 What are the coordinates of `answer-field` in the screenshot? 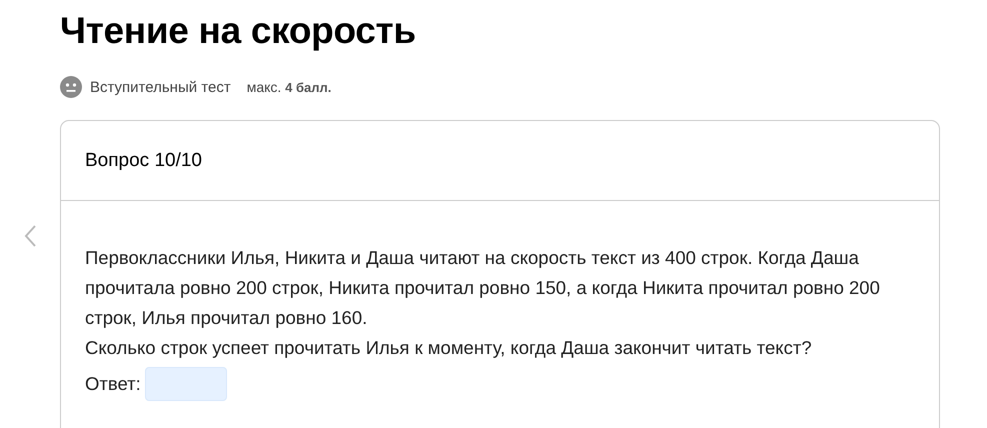 It's located at (185, 384).